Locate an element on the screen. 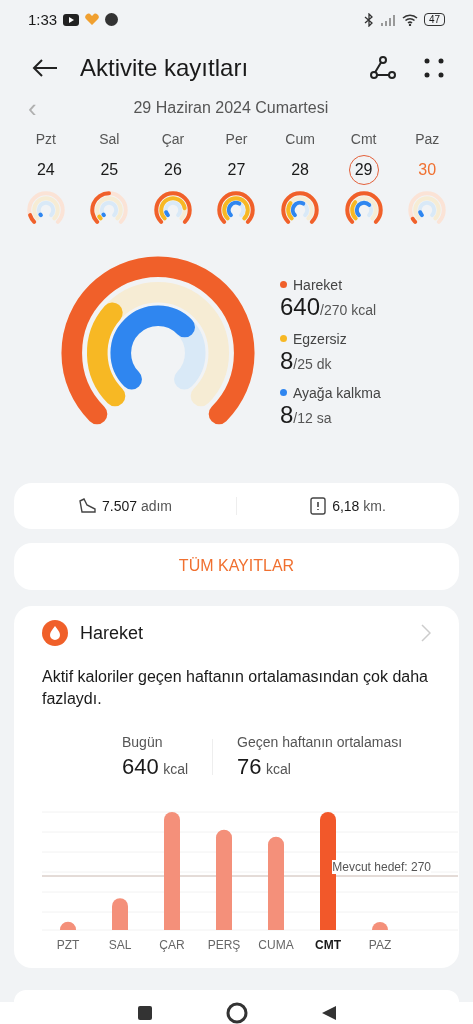  legend-label: Ayağa kalkma is located at coordinates (337, 392).